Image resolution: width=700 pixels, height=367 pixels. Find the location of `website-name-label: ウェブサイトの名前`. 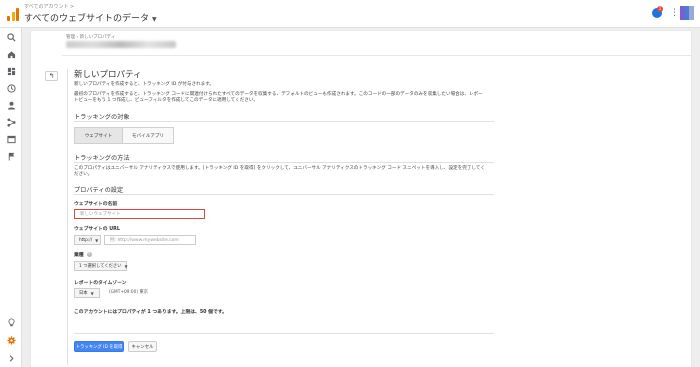

website-name-label: ウェブサイトの名前 is located at coordinates (96, 204).